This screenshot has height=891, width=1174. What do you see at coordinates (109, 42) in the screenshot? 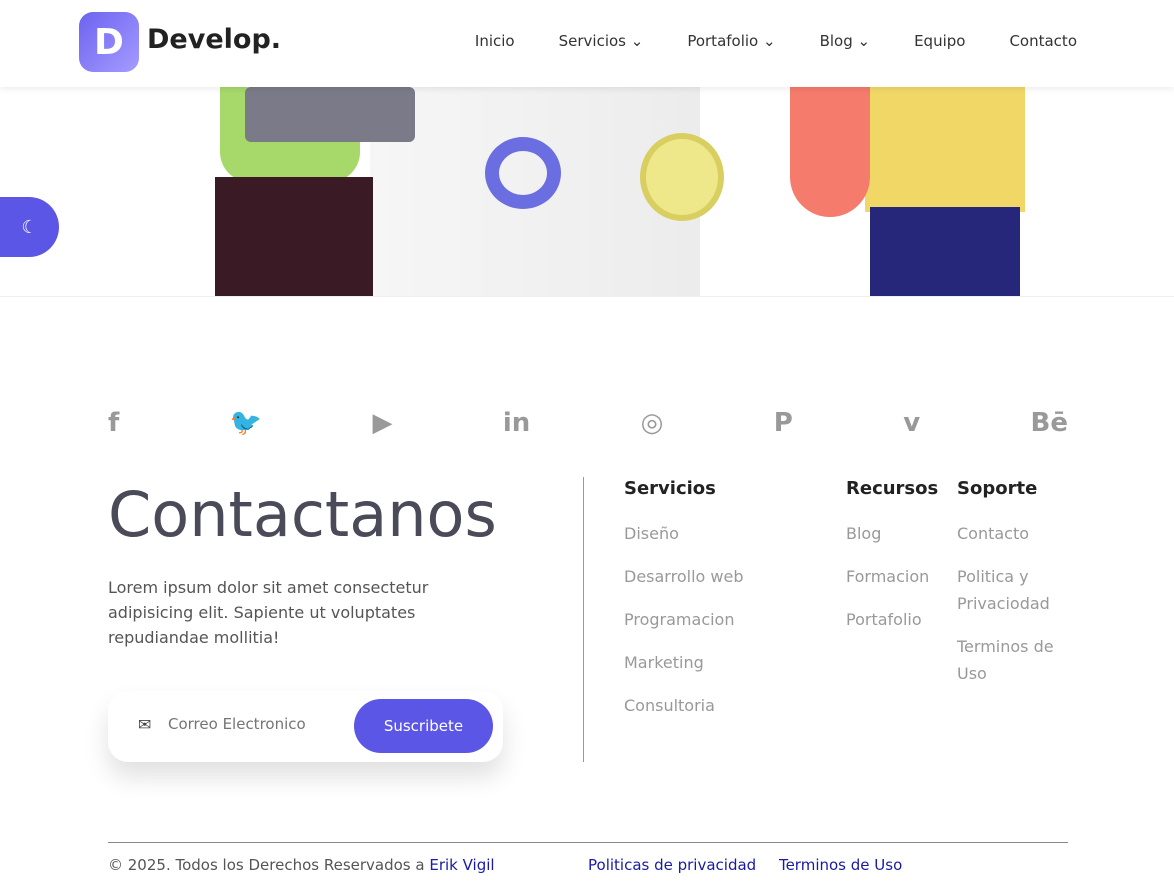
I see `logo-icon: D` at bounding box center [109, 42].